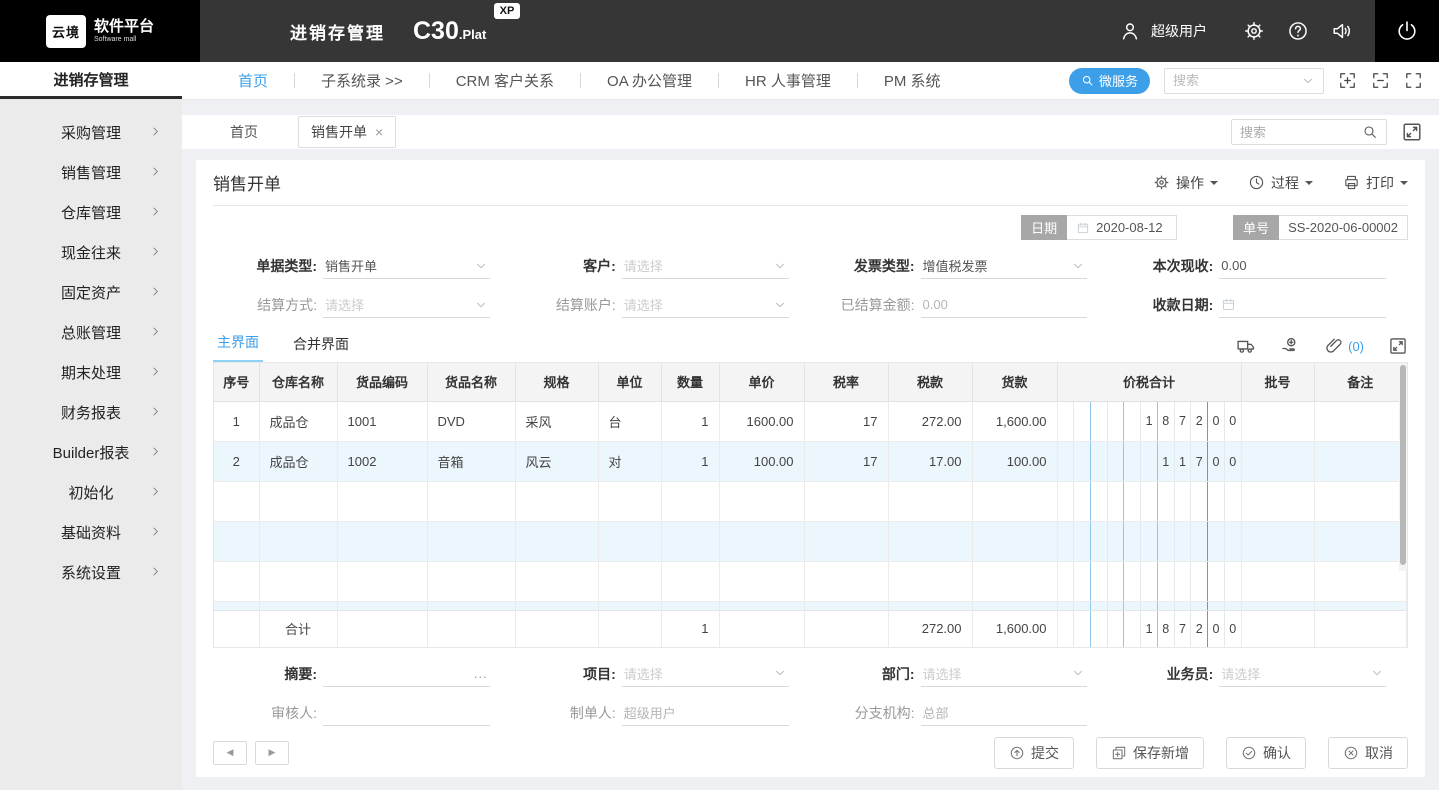 Image resolution: width=1439 pixels, height=790 pixels. What do you see at coordinates (1237, 80) in the screenshot?
I see `nav-search-input` at bounding box center [1237, 80].